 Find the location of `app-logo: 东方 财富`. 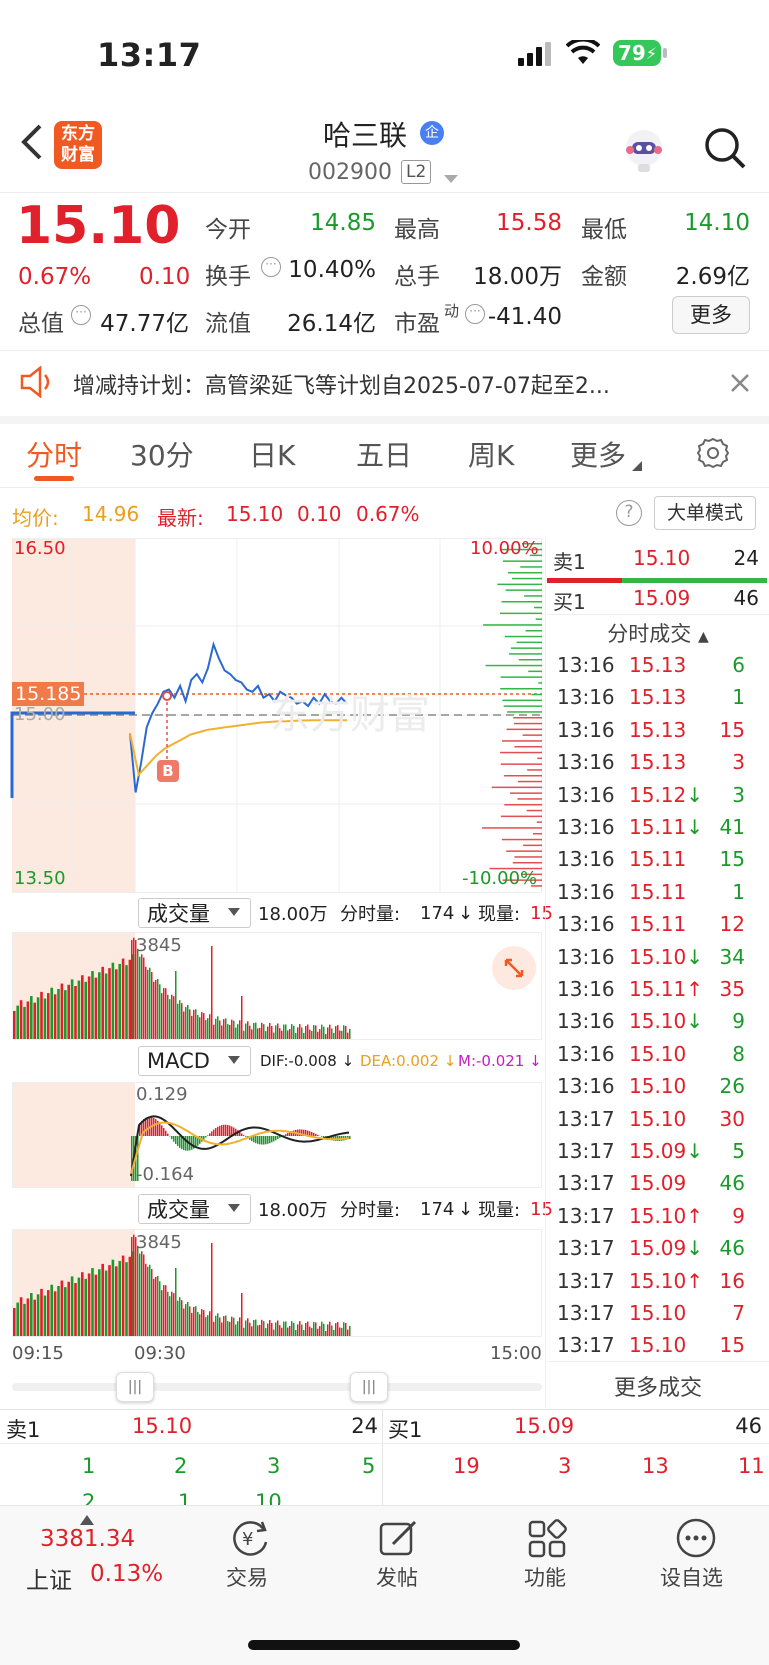

app-logo: 东方 财富 is located at coordinates (78, 145).